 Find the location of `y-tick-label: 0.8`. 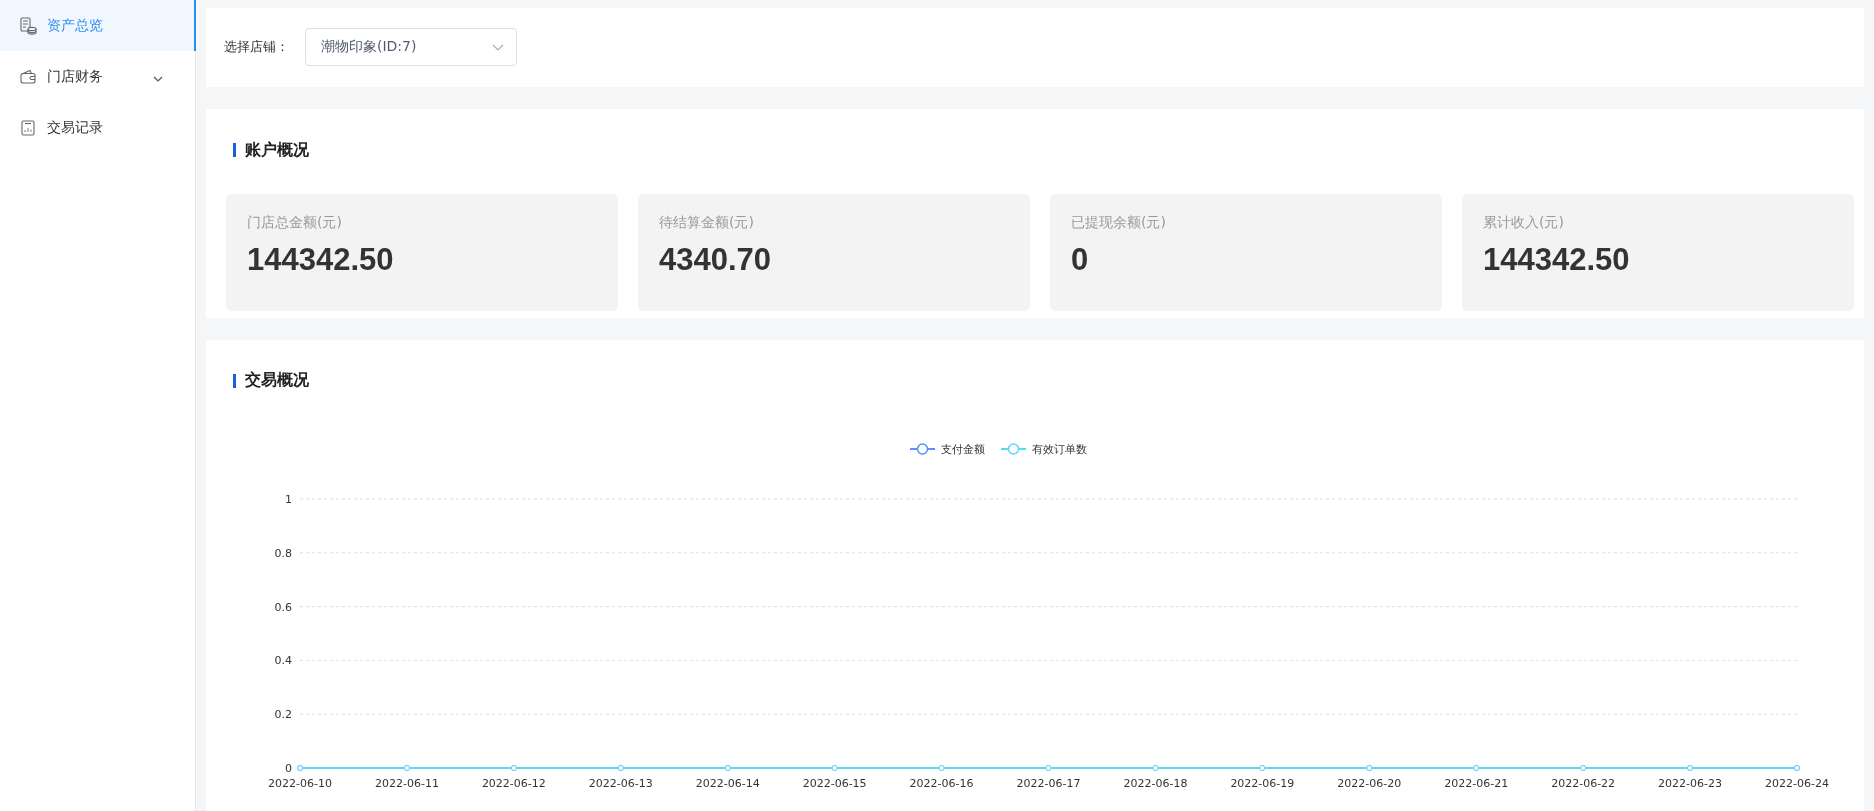

y-tick-label: 0.8 is located at coordinates (283, 553).